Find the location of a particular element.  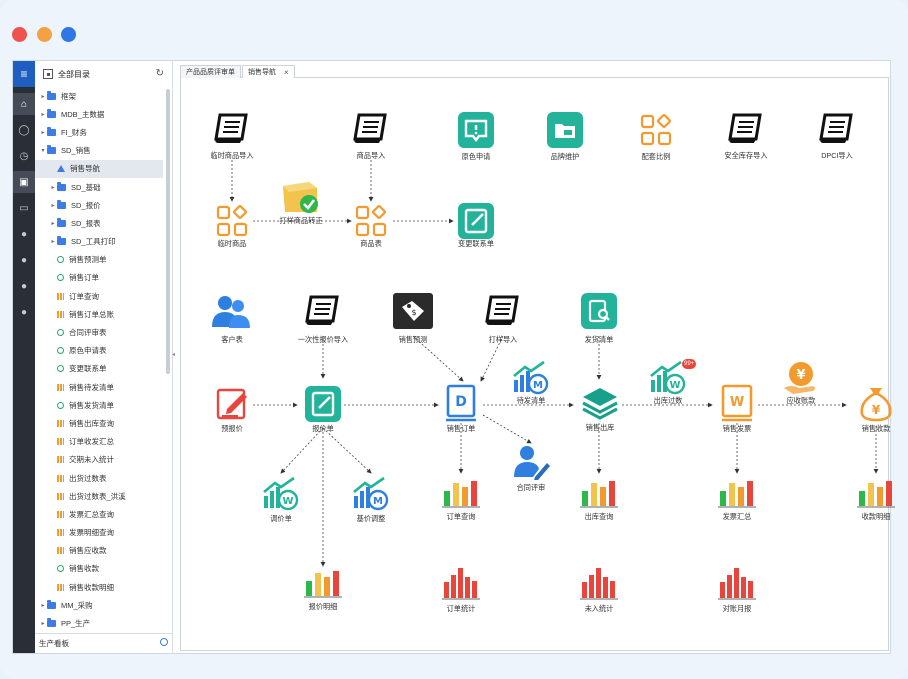

node-customer-table: 客户表 is located at coordinates (232, 318).